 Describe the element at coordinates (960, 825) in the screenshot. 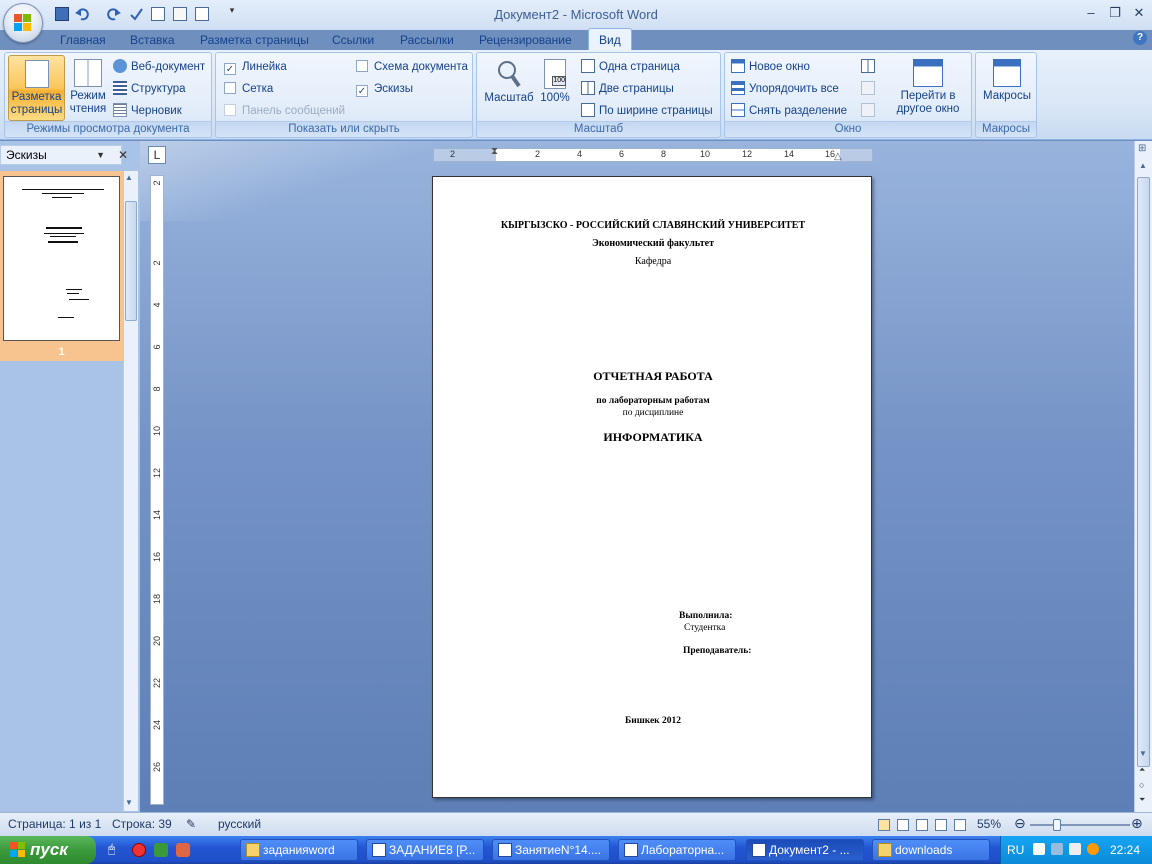

I see `draft-view-icon` at that location.